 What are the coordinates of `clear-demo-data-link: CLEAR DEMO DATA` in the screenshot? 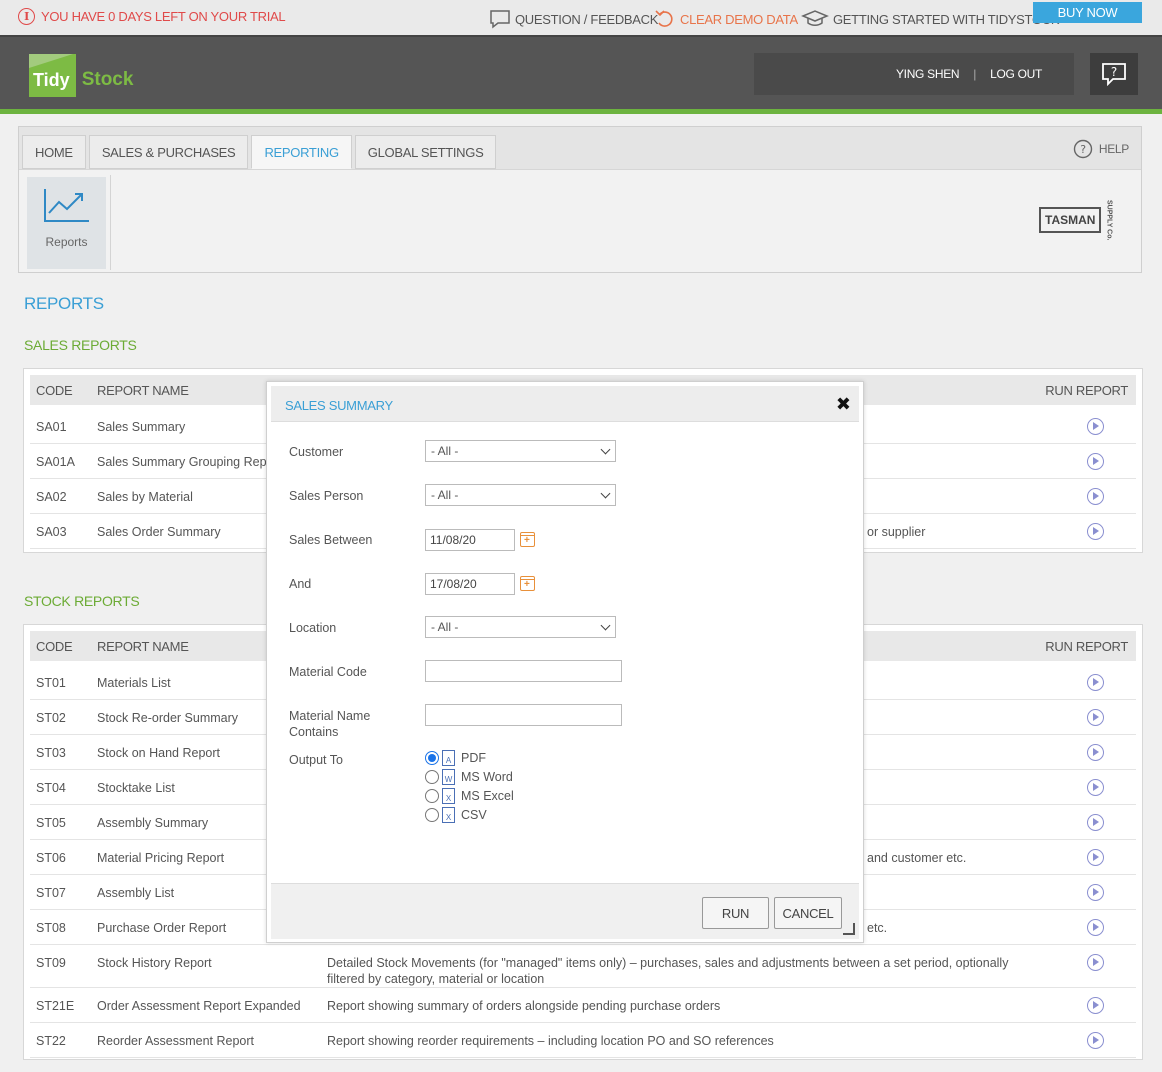 It's located at (726, 19).